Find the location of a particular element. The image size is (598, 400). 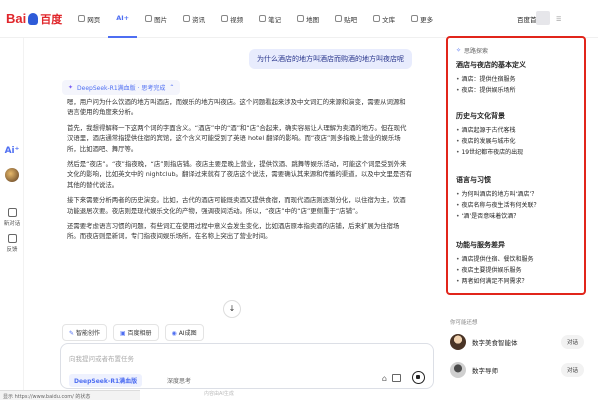

more-icon is located at coordinates (415, 18).